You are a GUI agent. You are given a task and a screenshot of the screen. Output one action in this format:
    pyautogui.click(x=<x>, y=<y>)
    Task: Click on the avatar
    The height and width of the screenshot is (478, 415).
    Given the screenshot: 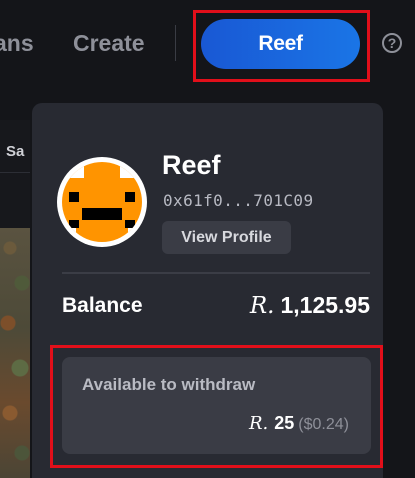 What is the action you would take?
    pyautogui.click(x=102, y=202)
    